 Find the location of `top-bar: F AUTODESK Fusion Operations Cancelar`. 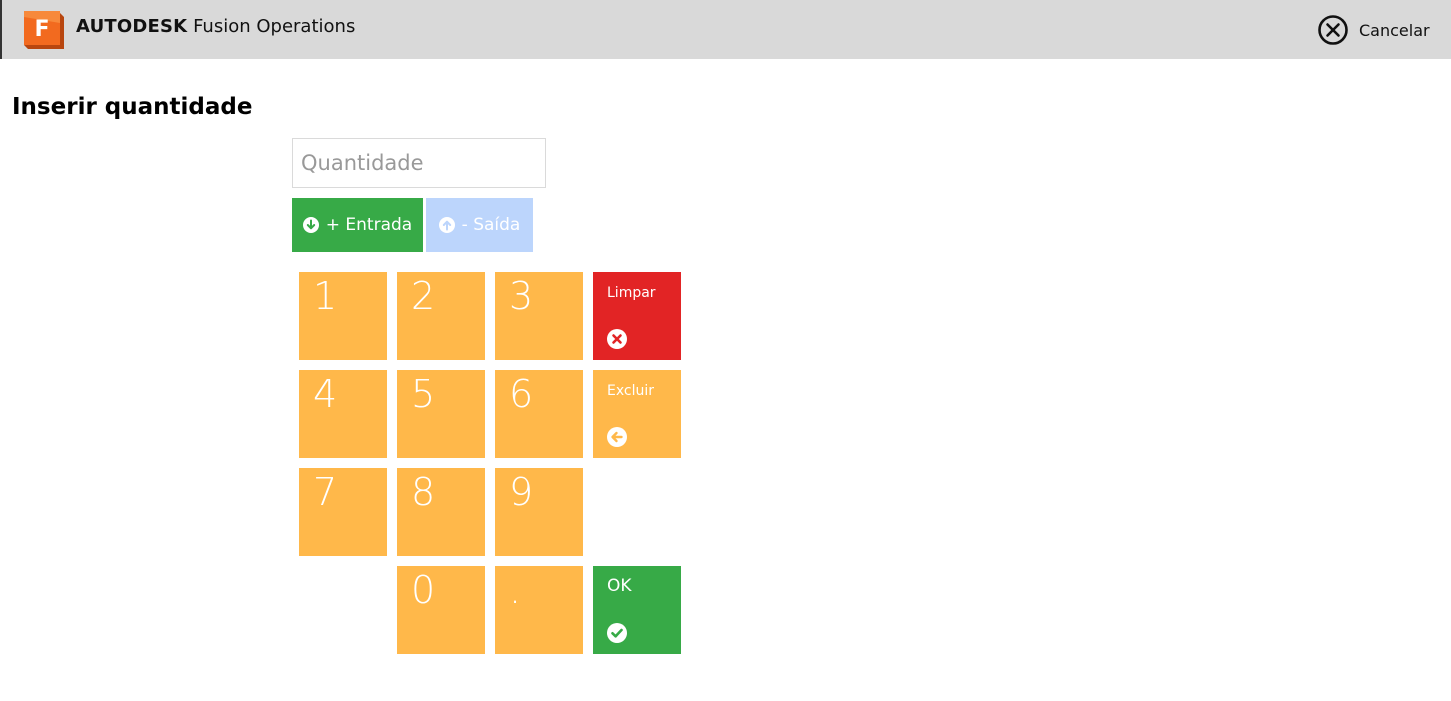

top-bar: F AUTODESK Fusion Operations Cancelar is located at coordinates (725, 29).